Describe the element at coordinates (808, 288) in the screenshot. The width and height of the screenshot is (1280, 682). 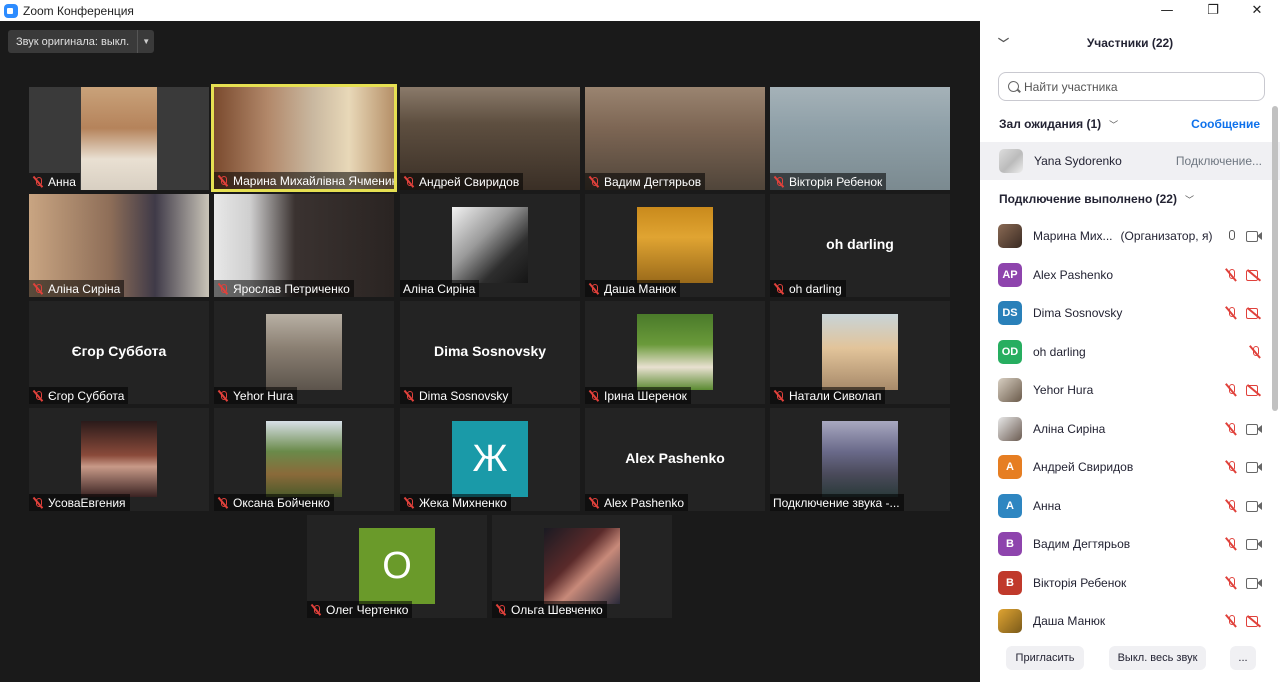
I see `participant-name-bar: oh darling` at that location.